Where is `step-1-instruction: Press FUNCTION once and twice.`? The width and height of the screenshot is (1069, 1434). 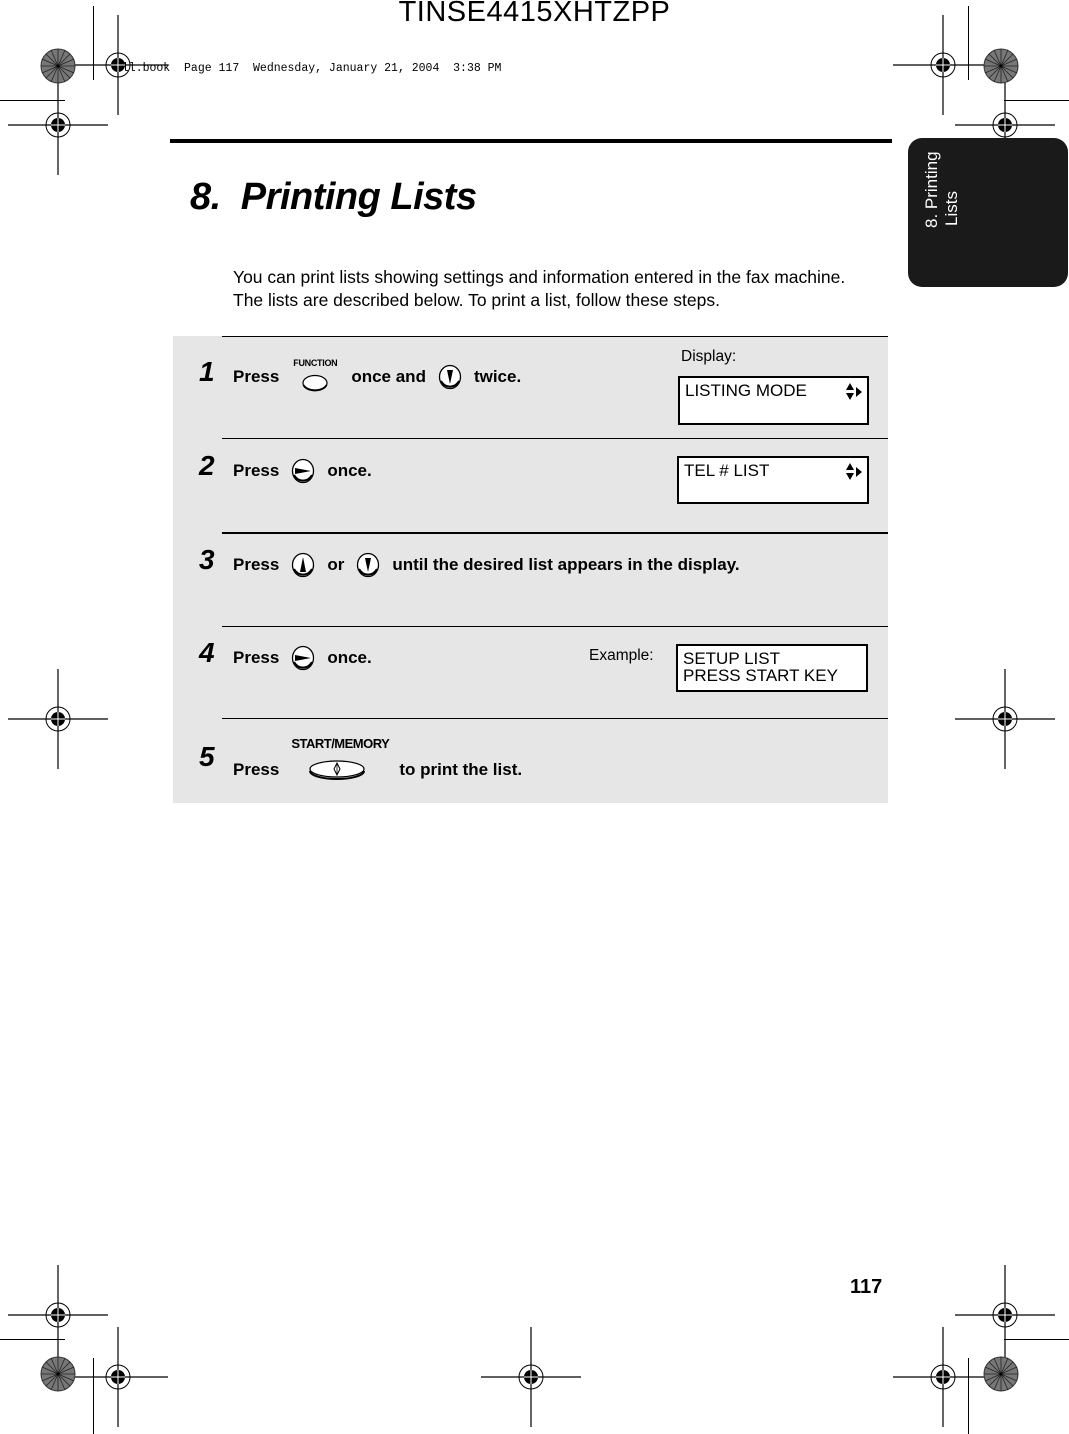 step-1-instruction: Press FUNCTION once and twice. is located at coordinates (377, 375).